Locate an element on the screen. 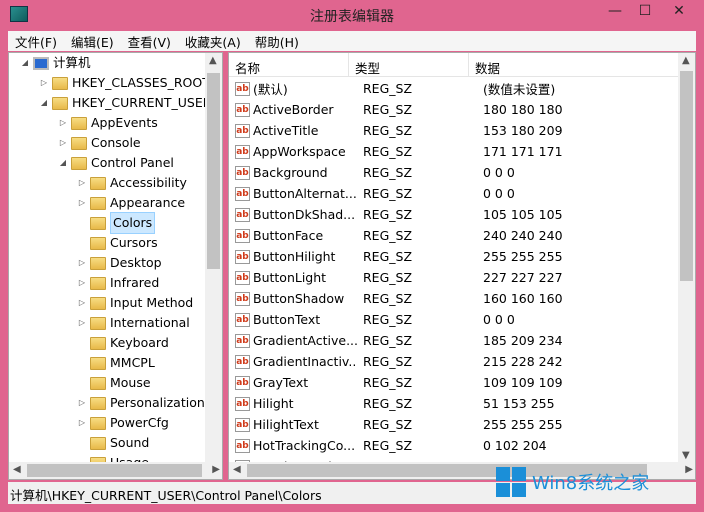 This screenshot has width=704, height=512. tree-node: ▷ PowerCfg is located at coordinates (122, 423).